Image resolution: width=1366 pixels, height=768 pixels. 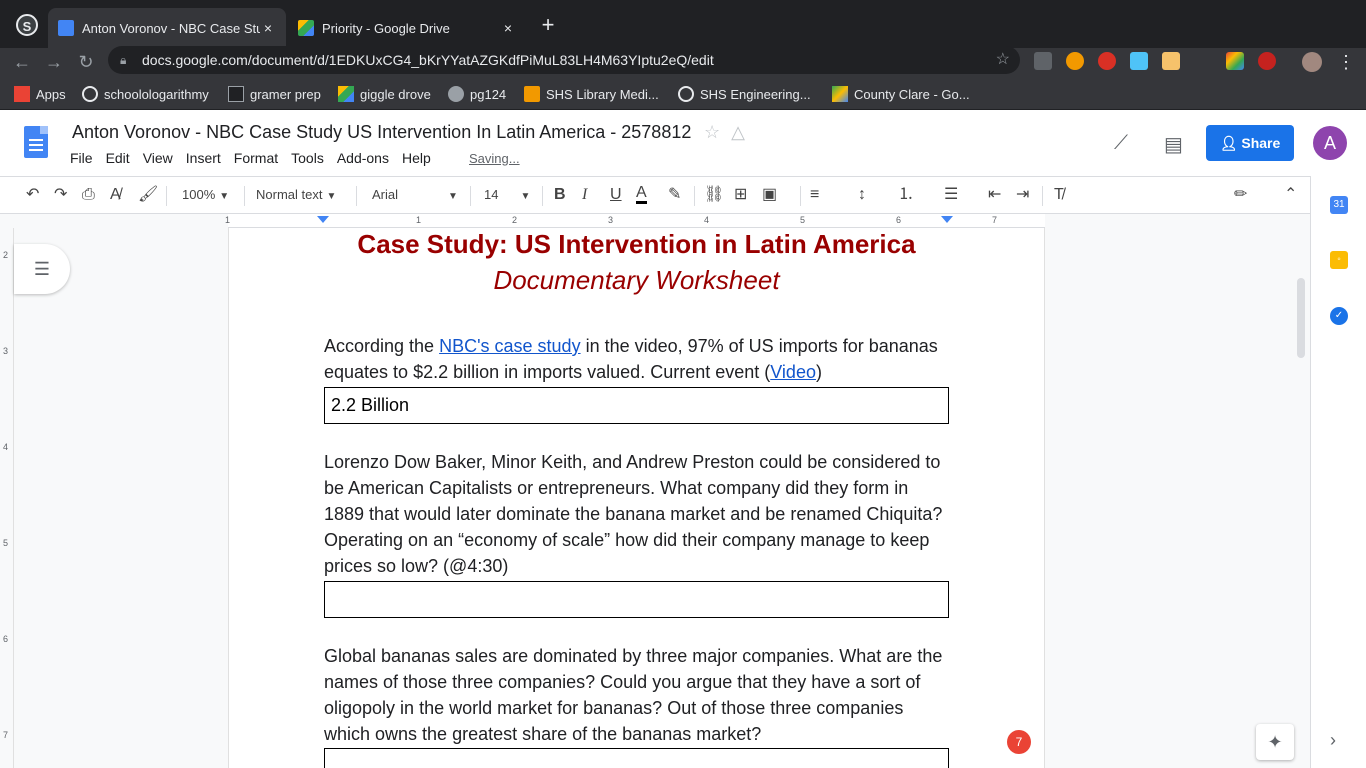 What do you see at coordinates (40, 94) in the screenshot?
I see `bookmark-apps: Apps` at bounding box center [40, 94].